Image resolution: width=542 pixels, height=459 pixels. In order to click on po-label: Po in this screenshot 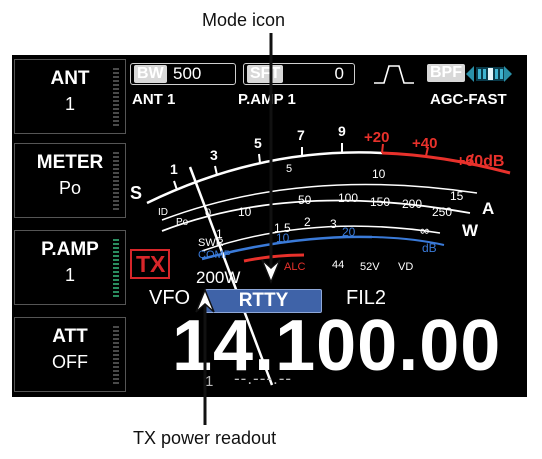, I will do `click(182, 222)`.